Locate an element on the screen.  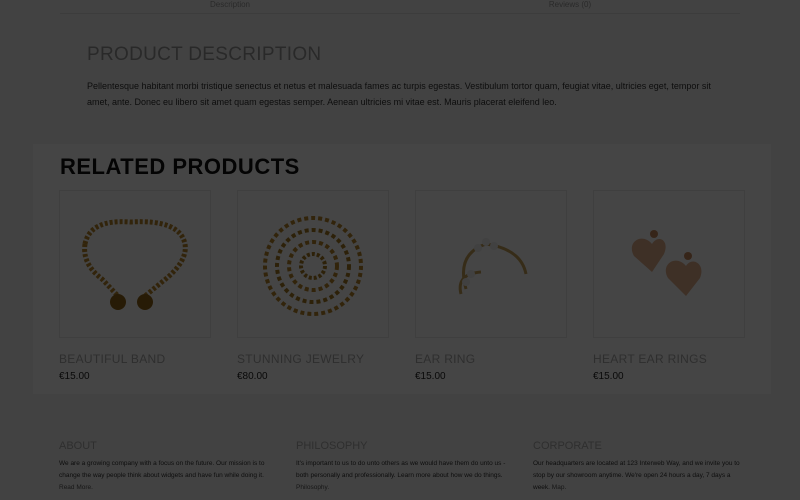
footer-about-link: Read More. is located at coordinates (76, 487).